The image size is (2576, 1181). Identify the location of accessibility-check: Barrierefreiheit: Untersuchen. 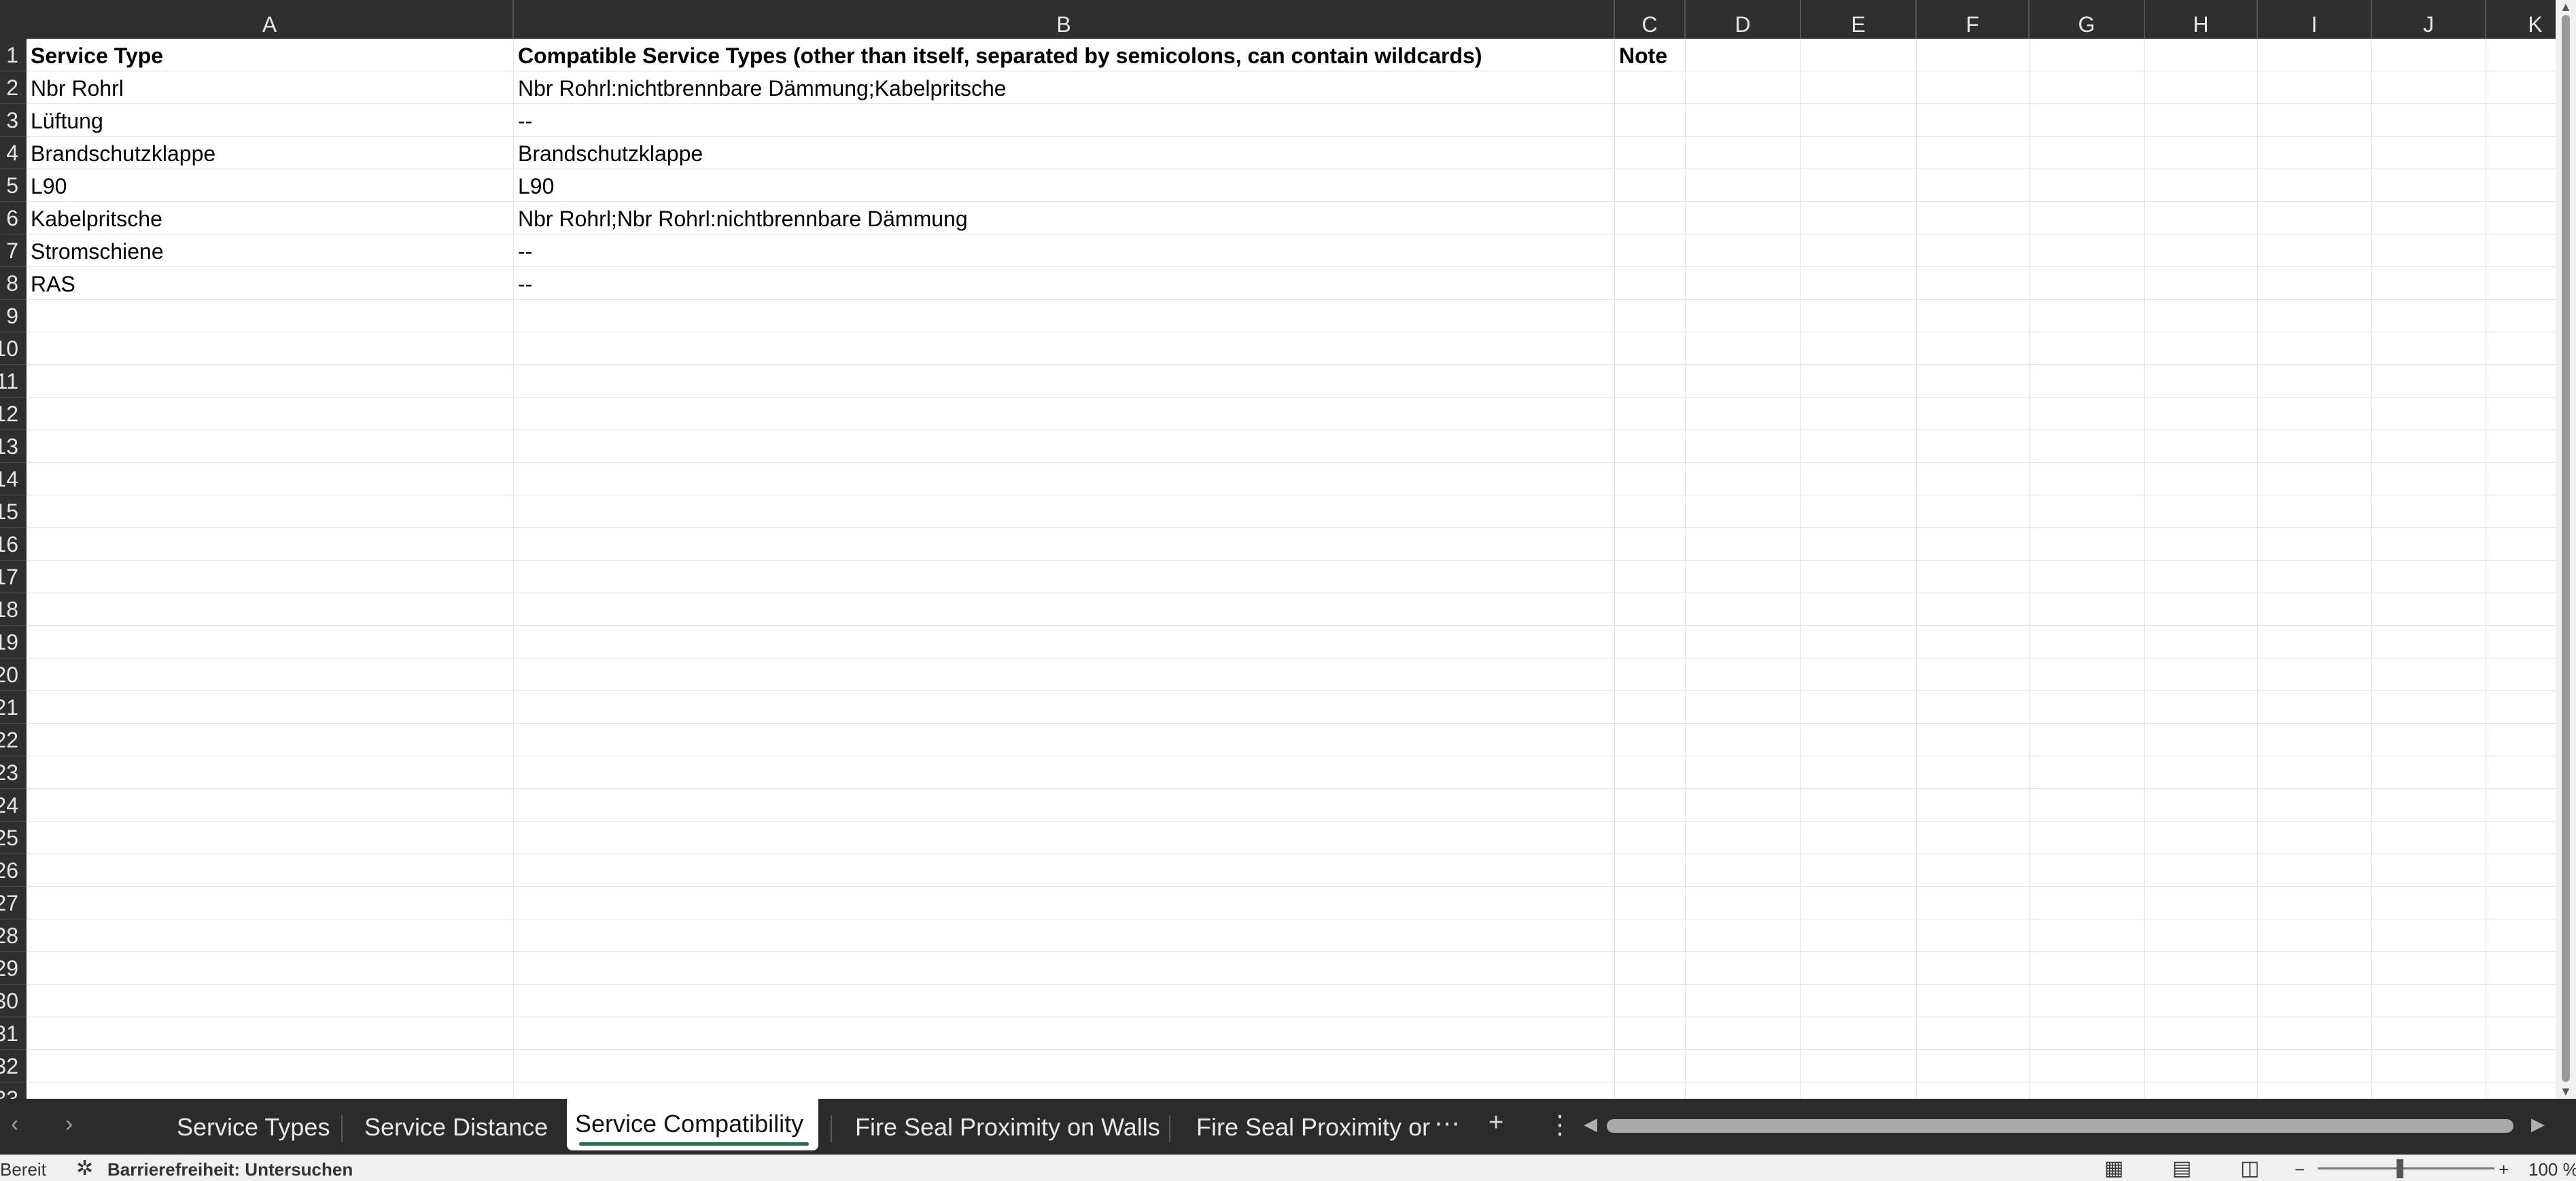
(230, 1169).